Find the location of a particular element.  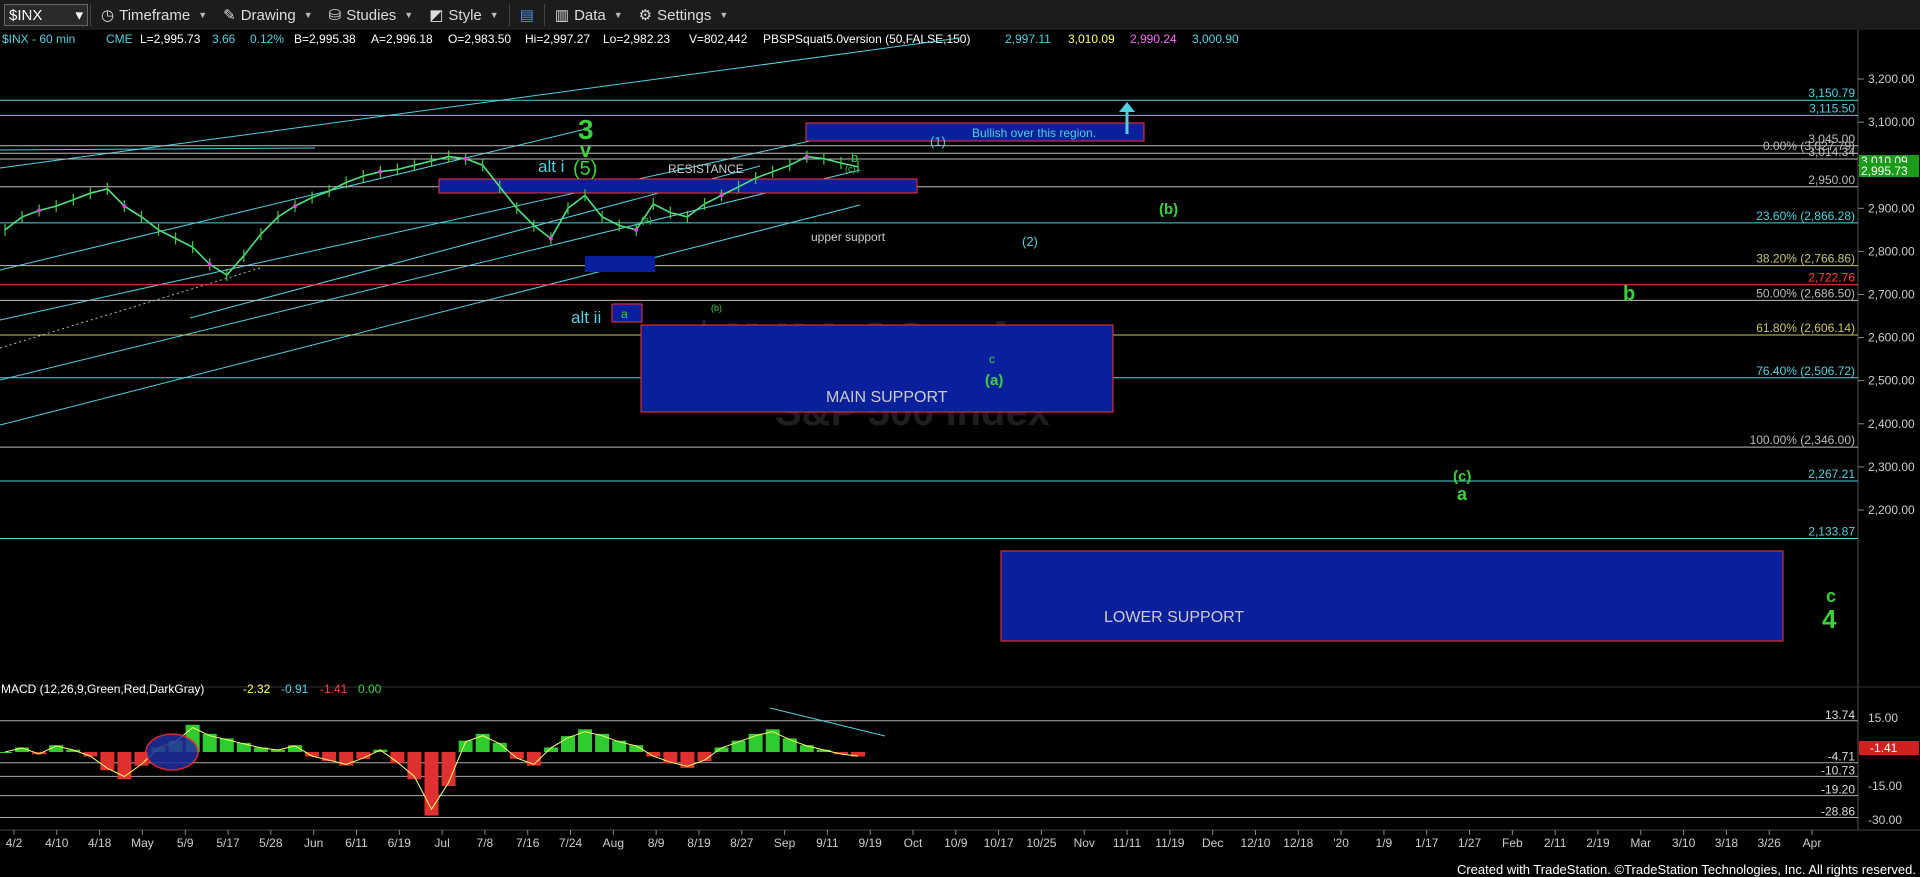

macd-v3: -1.41 is located at coordinates (334, 689).